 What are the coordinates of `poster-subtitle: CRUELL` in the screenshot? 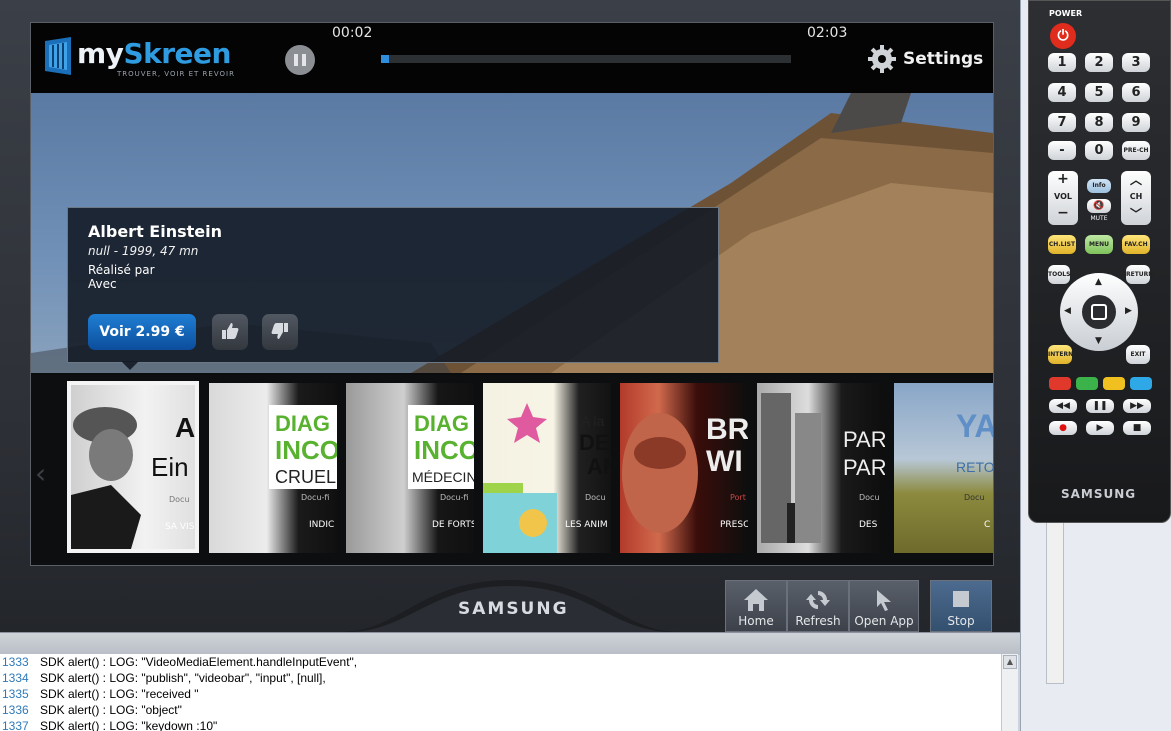 It's located at (306, 477).